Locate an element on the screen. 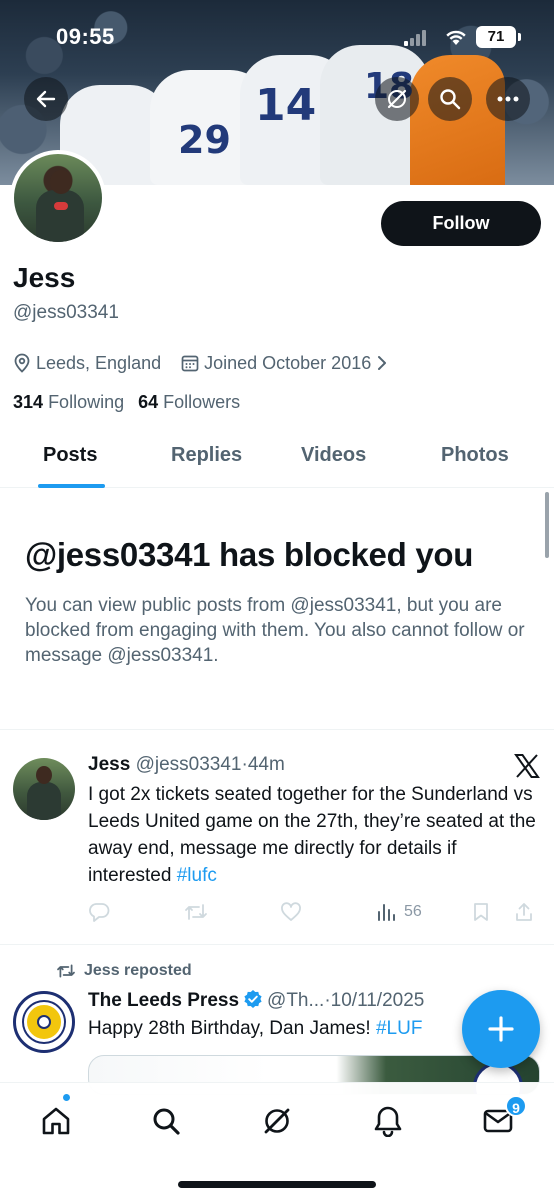  followers-label: Followers is located at coordinates (202, 402).